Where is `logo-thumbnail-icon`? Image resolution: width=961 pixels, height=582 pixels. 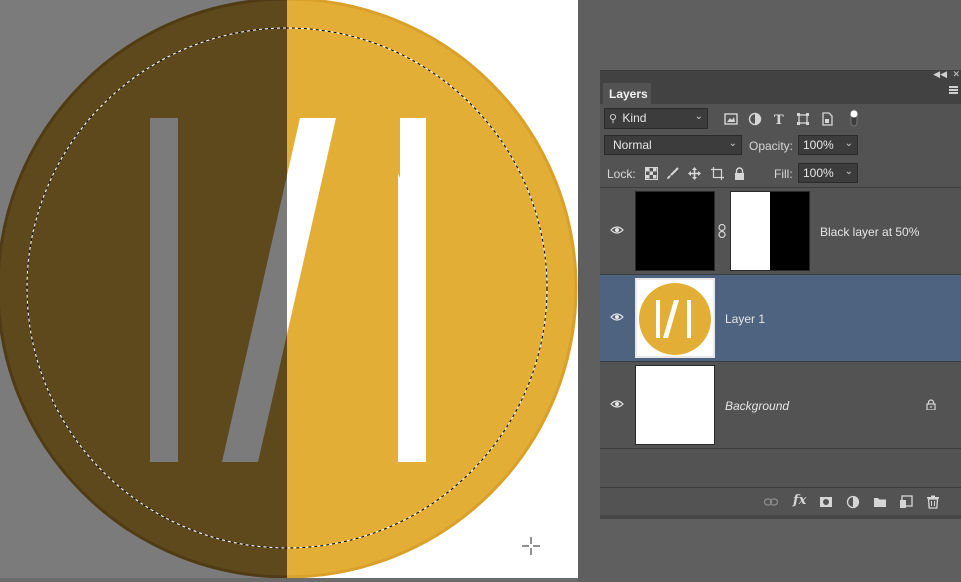
logo-thumbnail-icon is located at coordinates (675, 319).